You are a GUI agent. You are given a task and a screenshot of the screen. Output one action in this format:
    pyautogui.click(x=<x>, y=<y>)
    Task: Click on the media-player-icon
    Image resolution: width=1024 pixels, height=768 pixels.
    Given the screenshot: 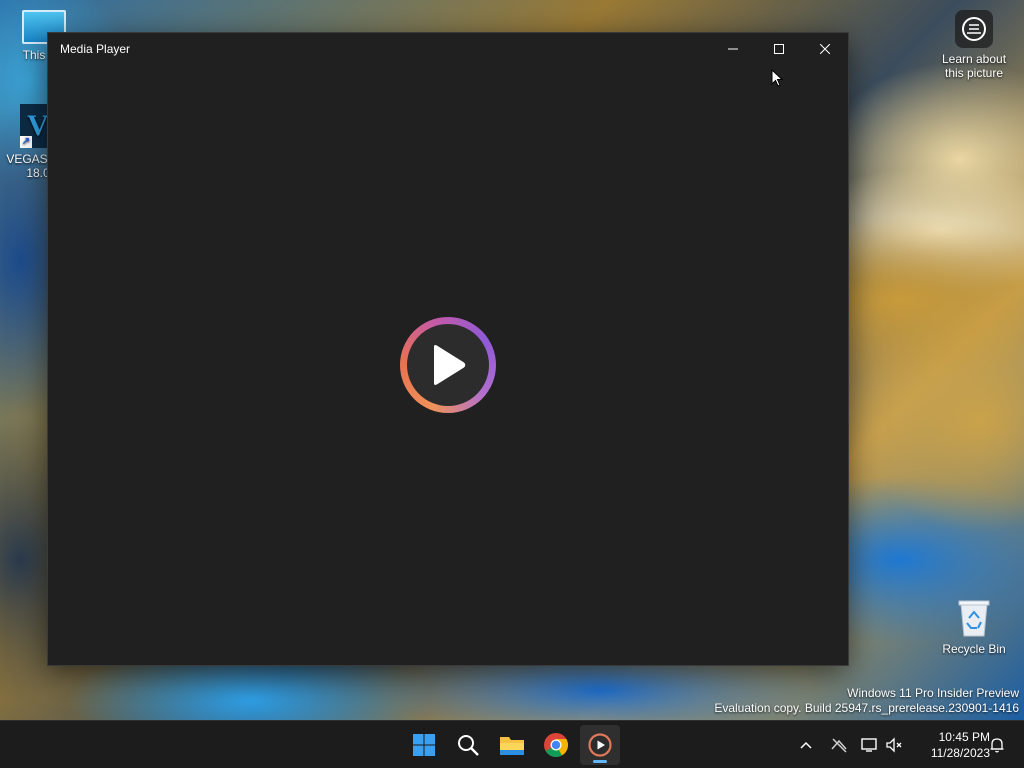 What is the action you would take?
    pyautogui.click(x=600, y=745)
    